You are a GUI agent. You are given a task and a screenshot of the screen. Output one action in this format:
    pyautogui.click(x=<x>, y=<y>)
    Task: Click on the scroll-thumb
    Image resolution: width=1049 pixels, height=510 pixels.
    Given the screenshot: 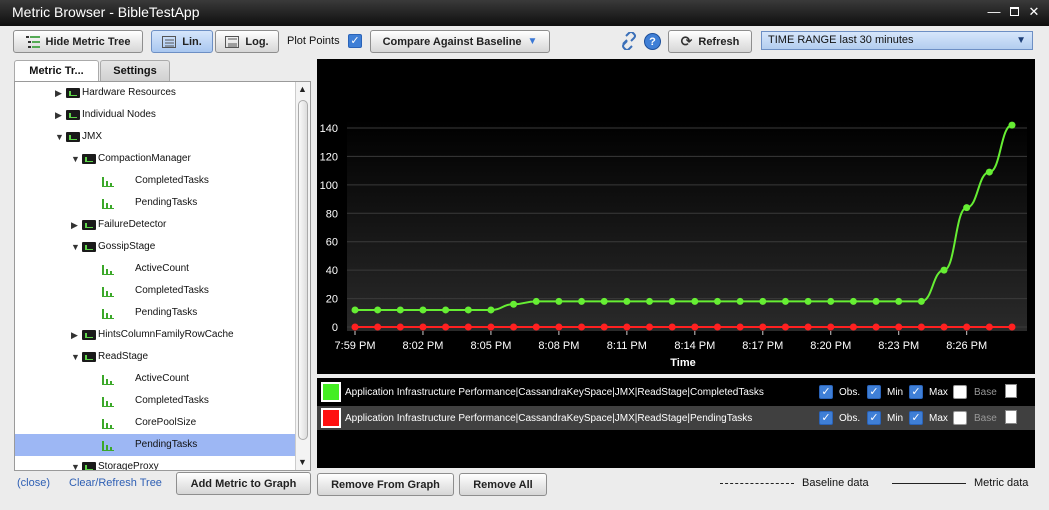 What is the action you would take?
    pyautogui.click(x=303, y=270)
    